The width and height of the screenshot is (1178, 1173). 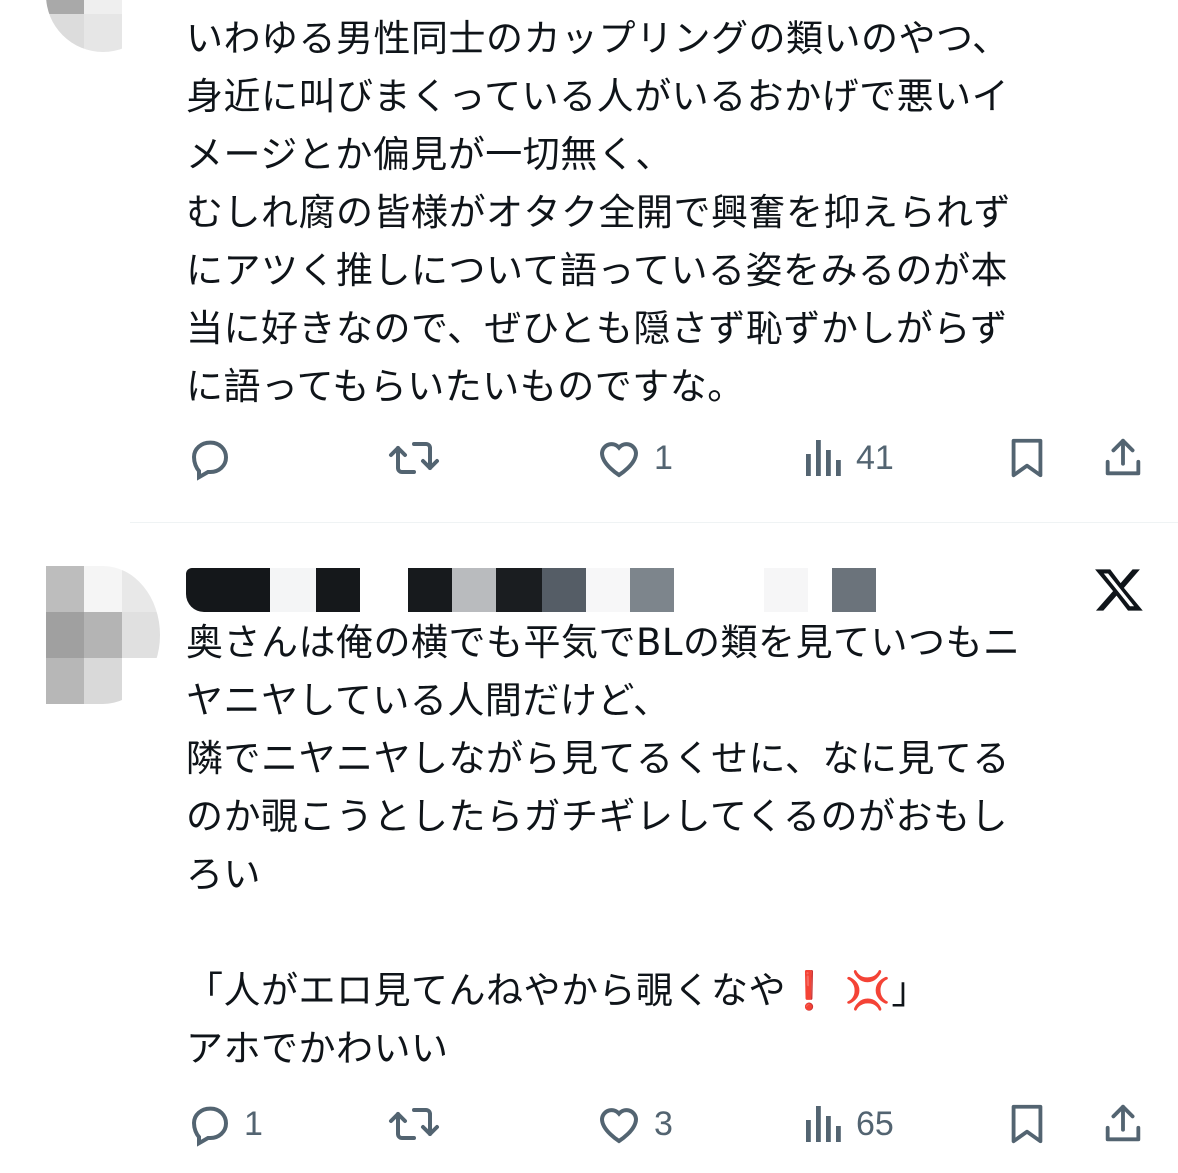 I want to click on reply-count: 1, so click(x=253, y=1123).